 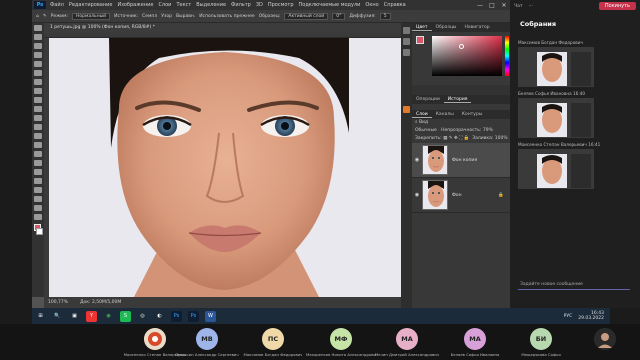 I want to click on stamp-tool-icon, so click(x=38, y=109).